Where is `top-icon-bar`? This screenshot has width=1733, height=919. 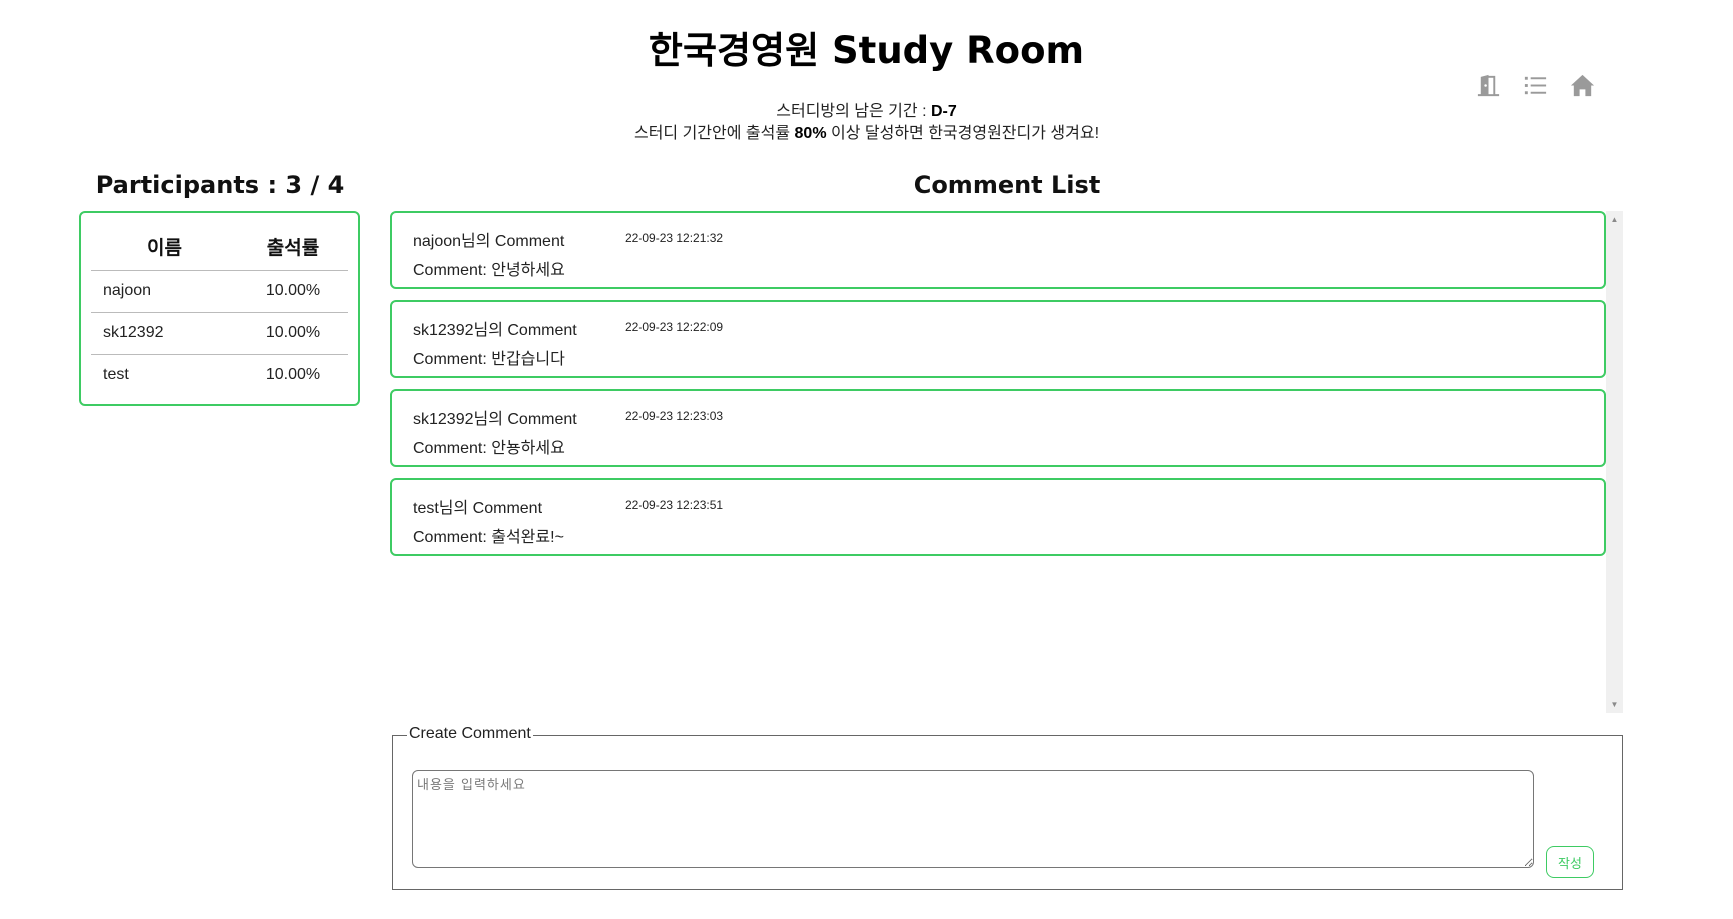
top-icon-bar is located at coordinates (1535, 85).